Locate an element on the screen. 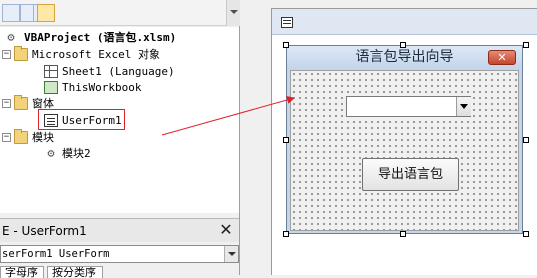  tree-label-modules: 模块 is located at coordinates (43, 137).